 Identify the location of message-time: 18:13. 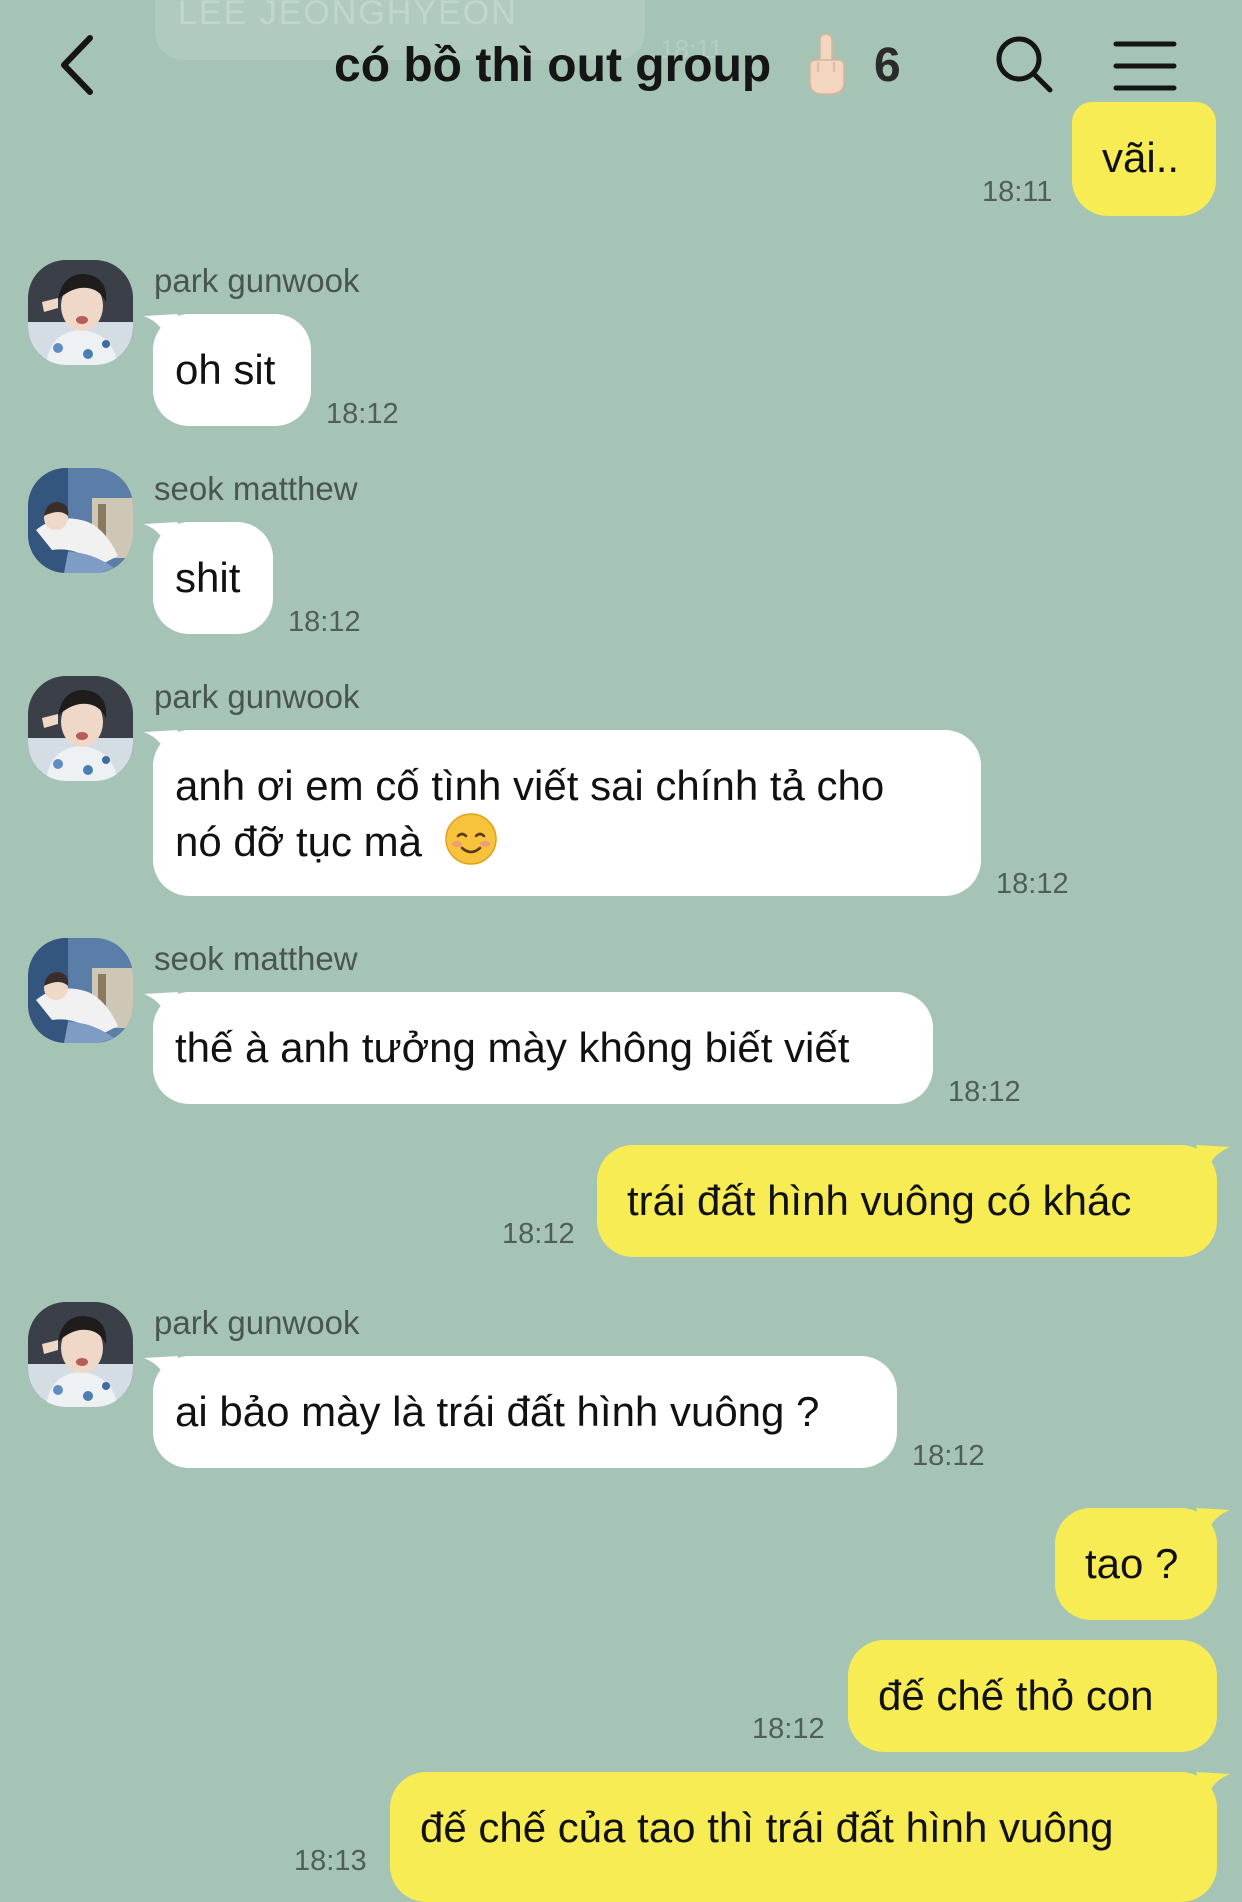
(330, 1861).